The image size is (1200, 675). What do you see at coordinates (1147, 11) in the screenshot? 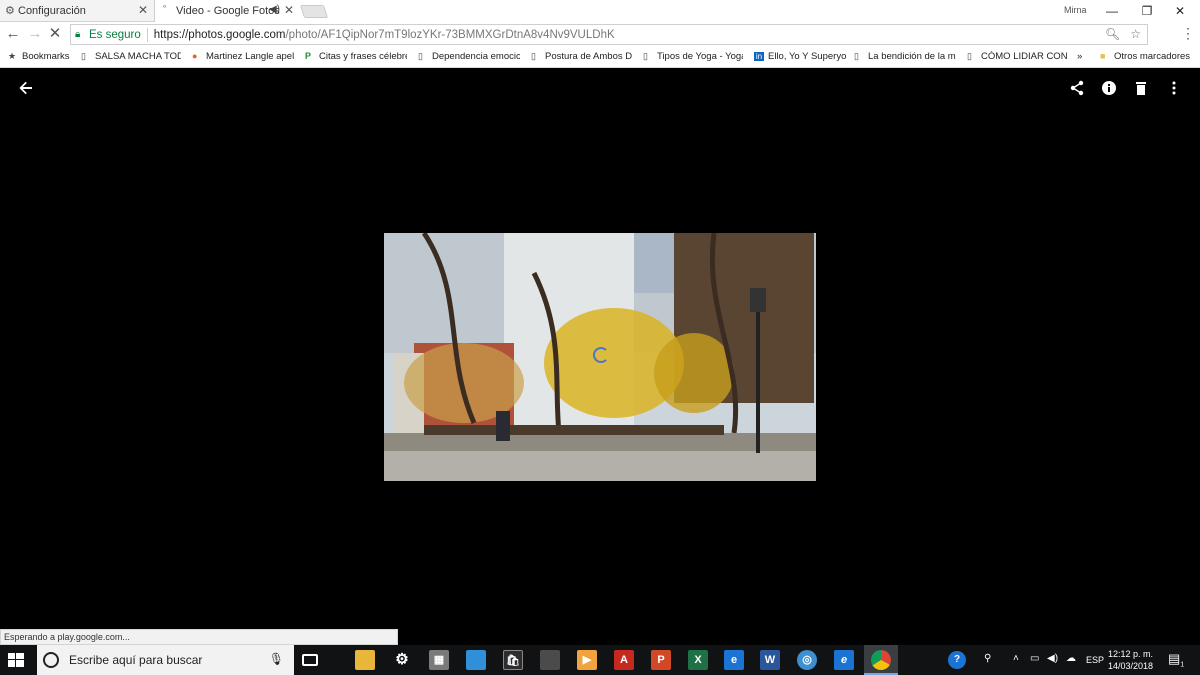
I see `restore-icon: ❐` at bounding box center [1147, 11].